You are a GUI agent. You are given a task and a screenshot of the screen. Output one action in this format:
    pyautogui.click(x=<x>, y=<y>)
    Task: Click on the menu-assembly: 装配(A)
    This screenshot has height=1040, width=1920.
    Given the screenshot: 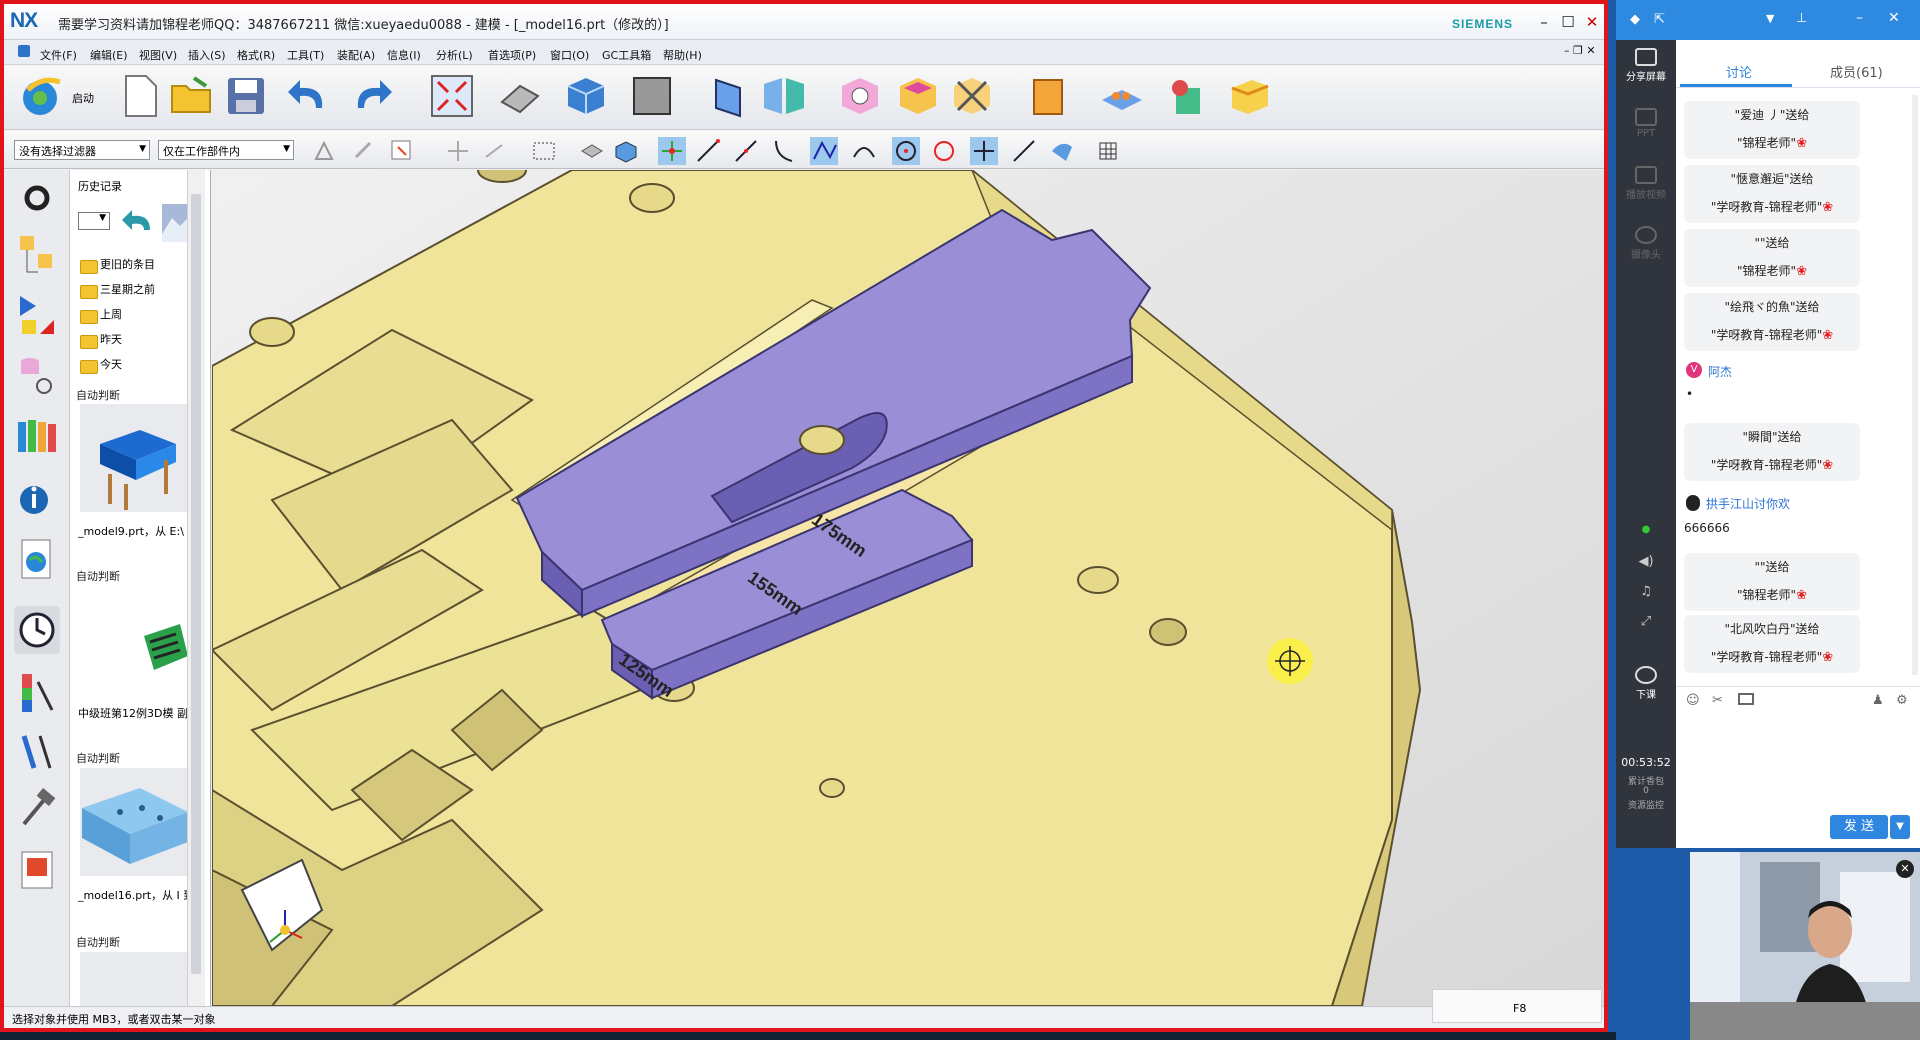 What is the action you would take?
    pyautogui.click(x=356, y=55)
    